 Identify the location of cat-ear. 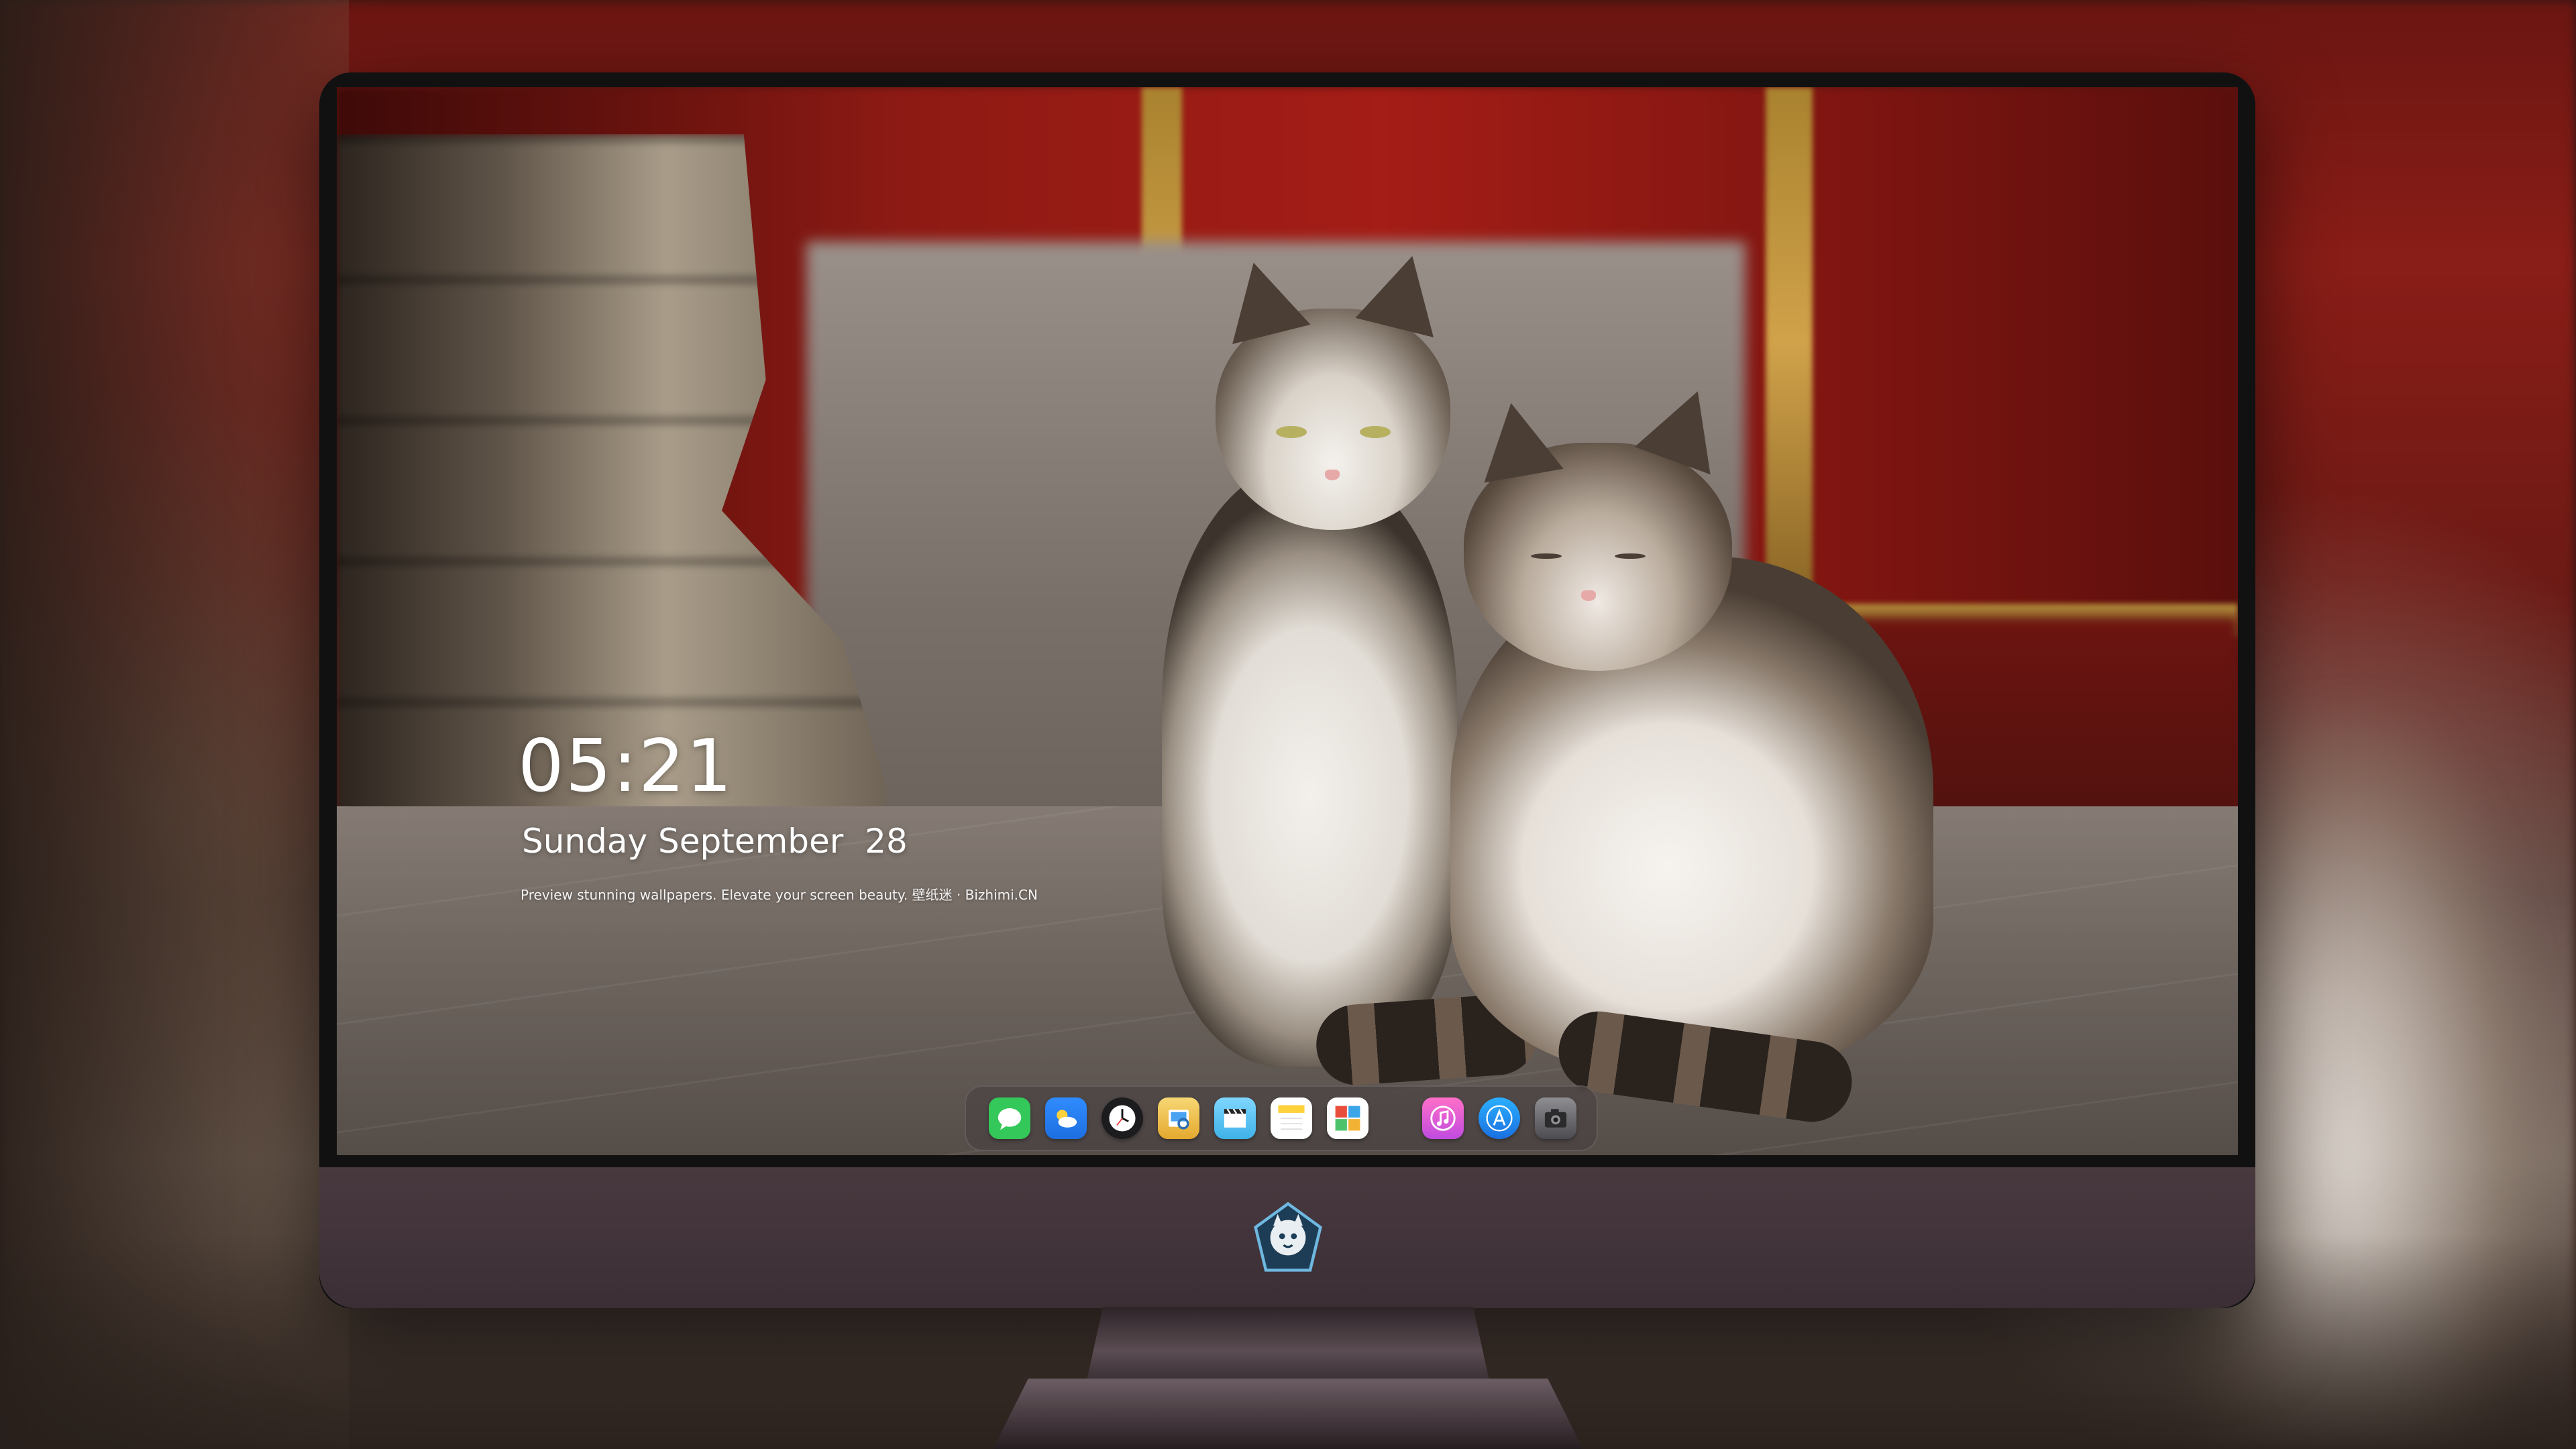
(1517, 439).